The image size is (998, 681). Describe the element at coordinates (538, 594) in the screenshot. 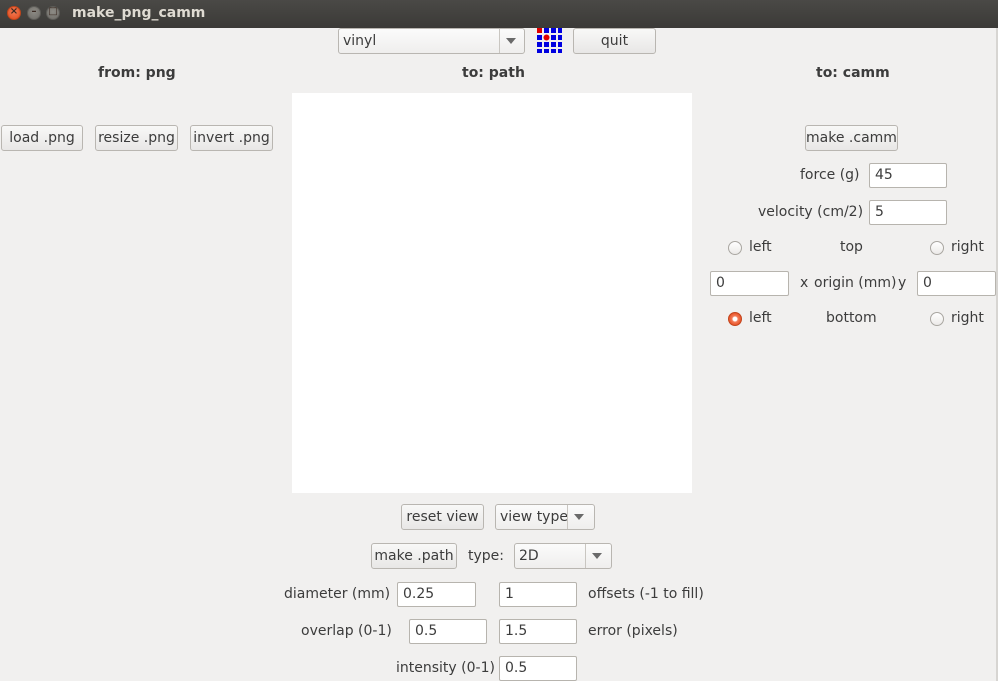

I see `offsets-input: 1` at that location.